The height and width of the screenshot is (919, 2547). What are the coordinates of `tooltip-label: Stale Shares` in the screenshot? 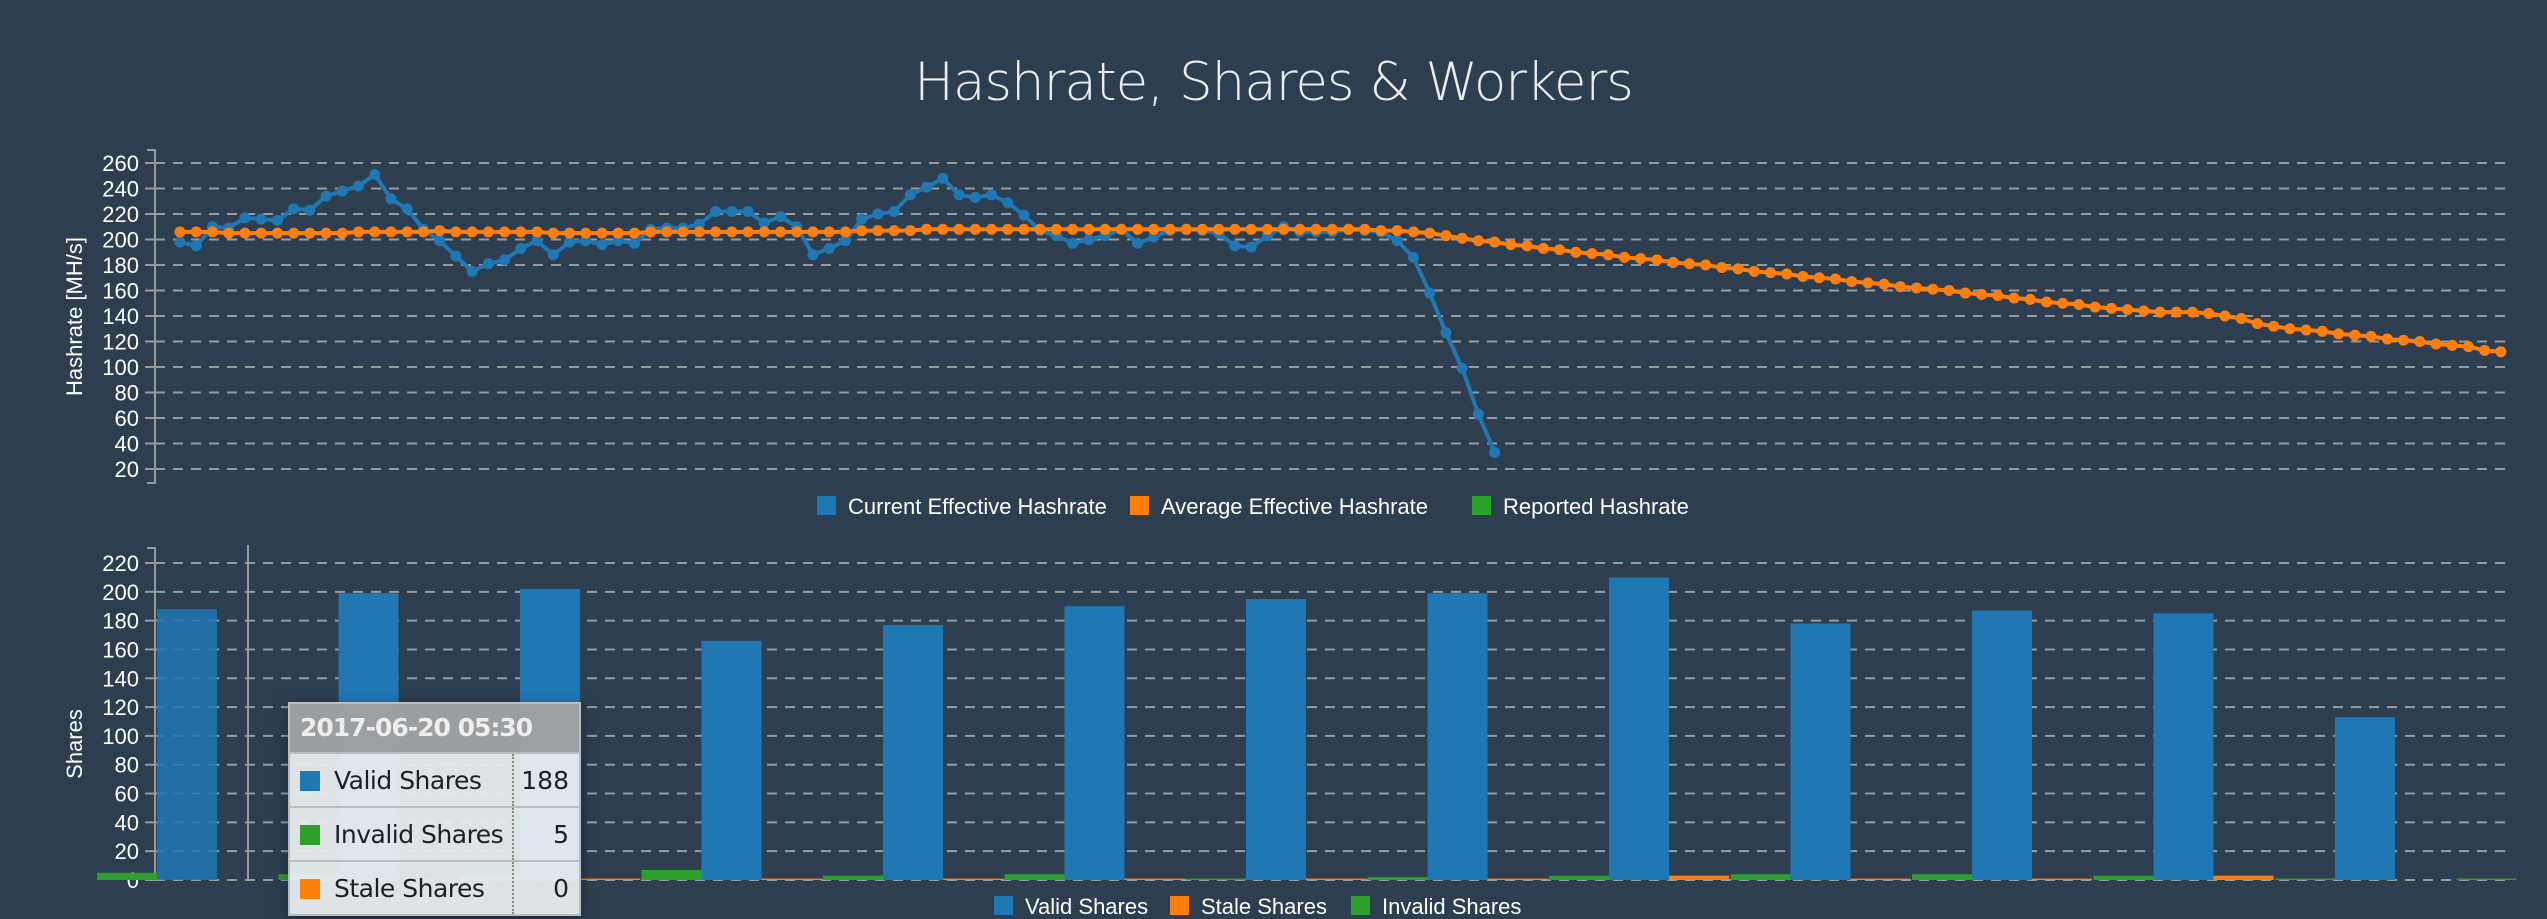 It's located at (409, 888).